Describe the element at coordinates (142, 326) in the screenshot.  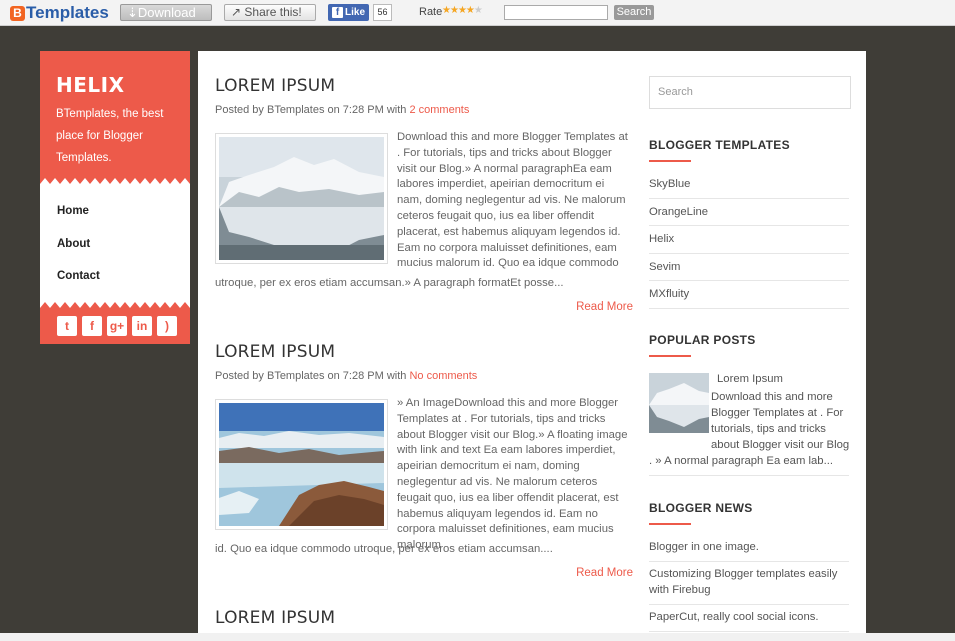
I see `linkedin-icon: in` at that location.